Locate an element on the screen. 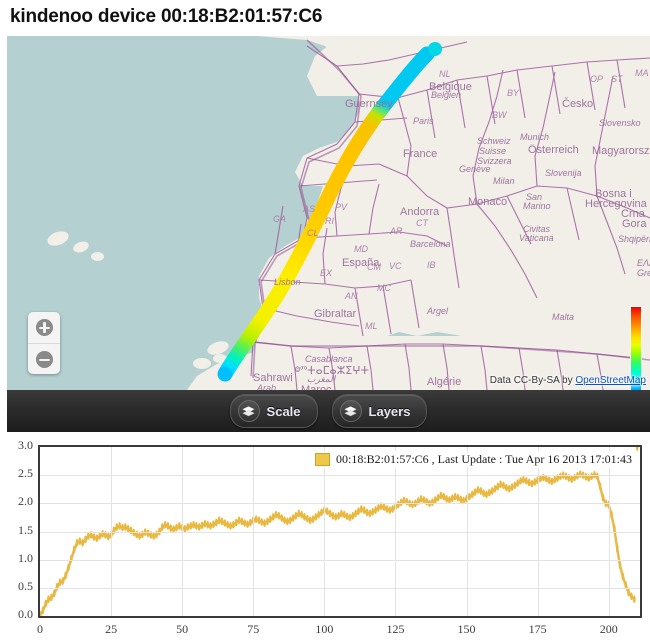  map-label: Marino is located at coordinates (537, 206).